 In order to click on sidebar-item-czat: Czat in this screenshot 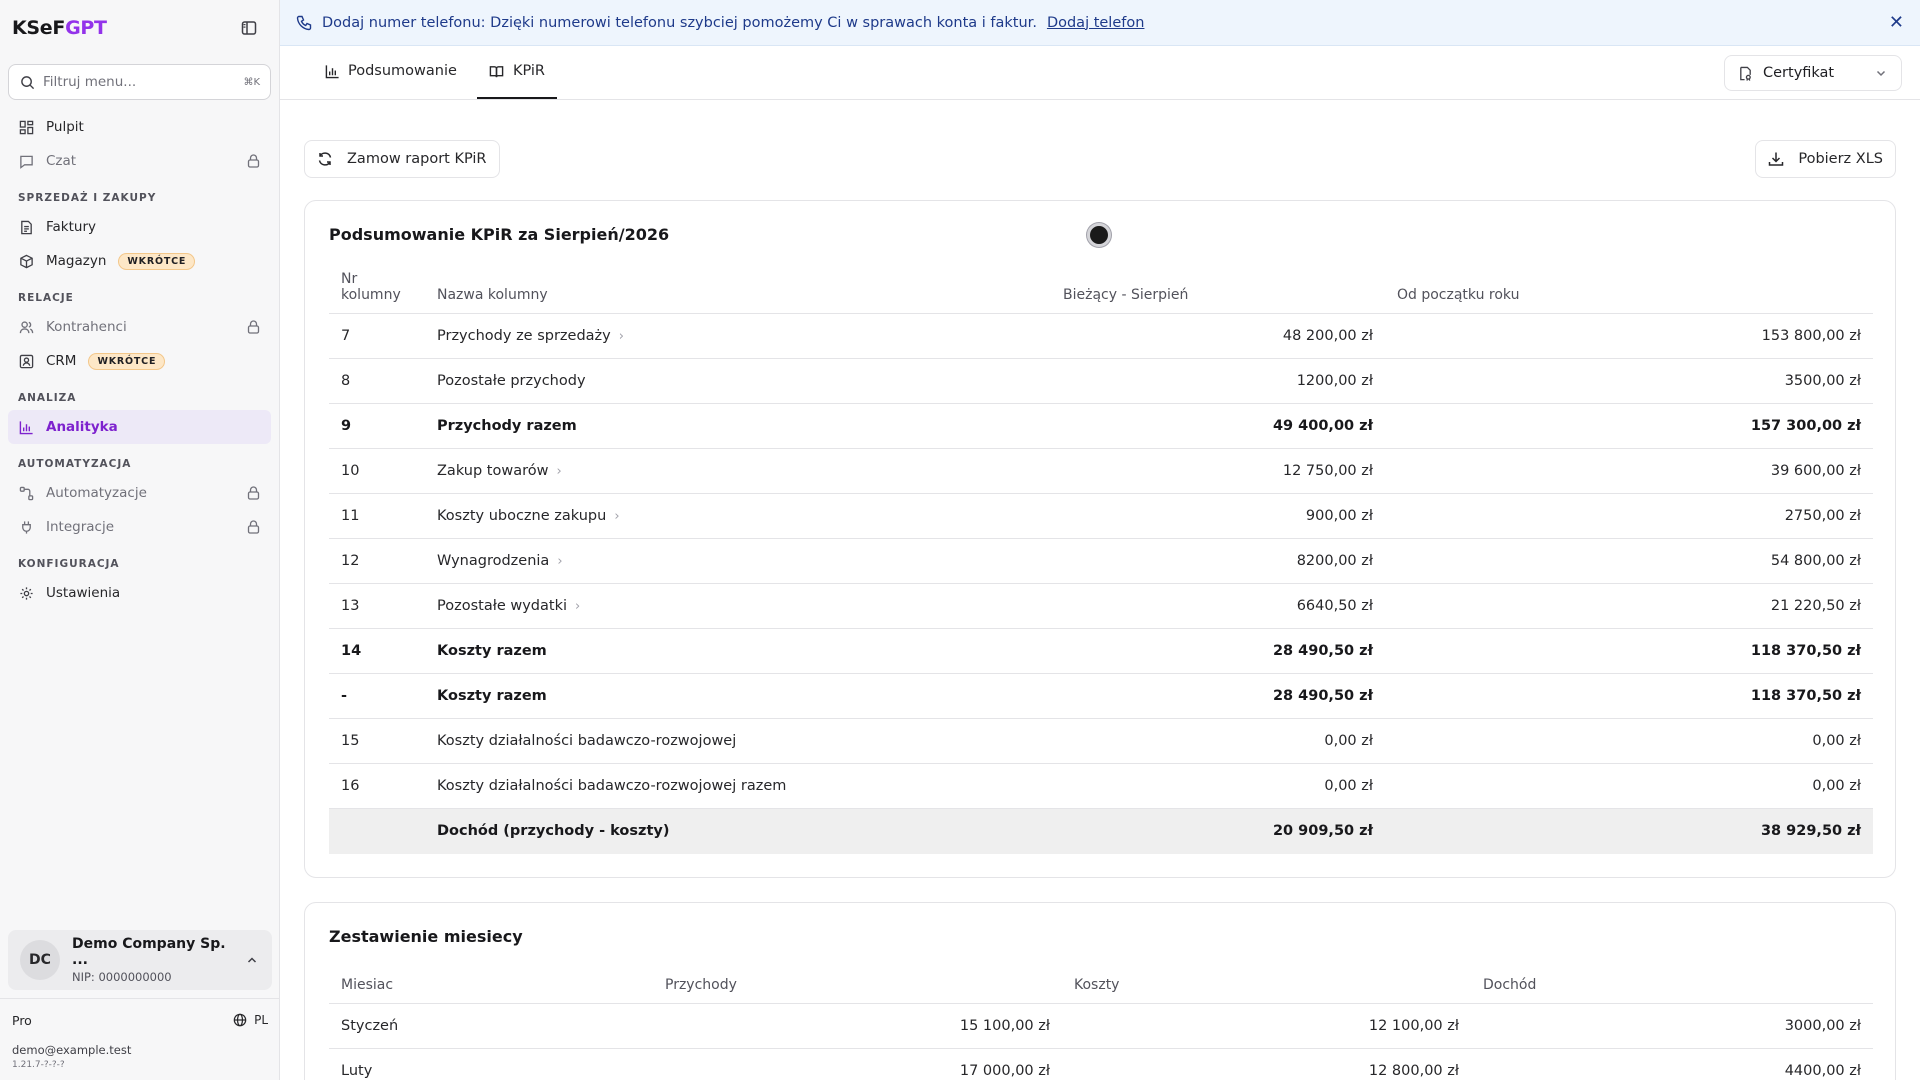, I will do `click(139, 161)`.